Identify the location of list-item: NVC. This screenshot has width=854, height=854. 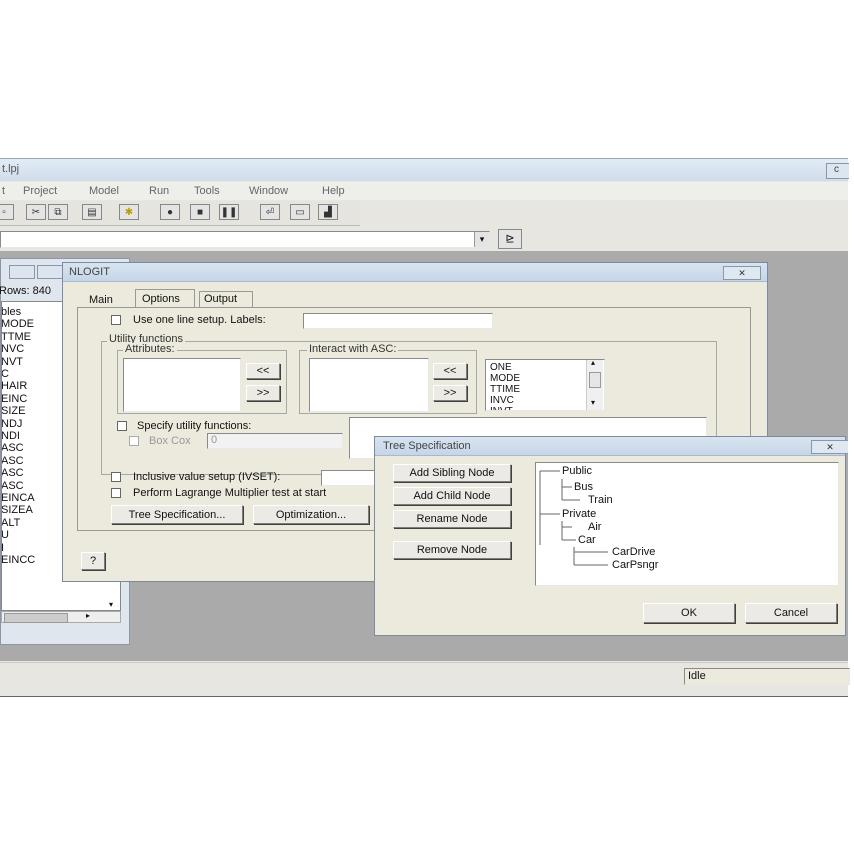
(13, 349).